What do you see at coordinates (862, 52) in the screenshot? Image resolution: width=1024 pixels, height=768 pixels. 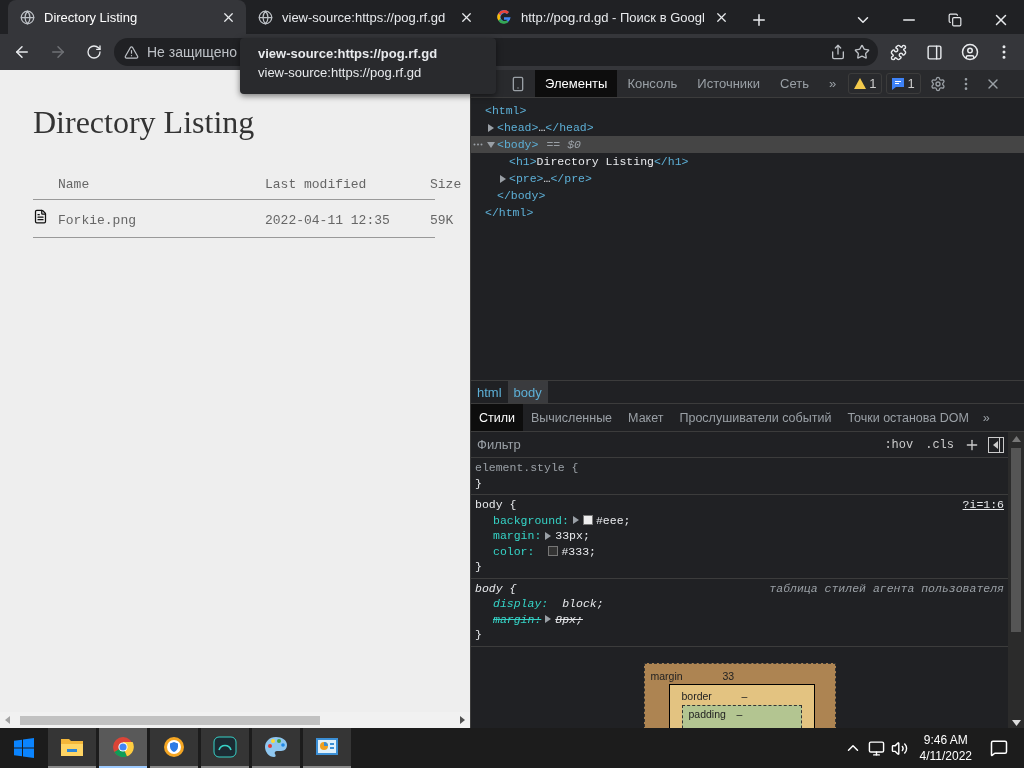 I see `star-icon` at bounding box center [862, 52].